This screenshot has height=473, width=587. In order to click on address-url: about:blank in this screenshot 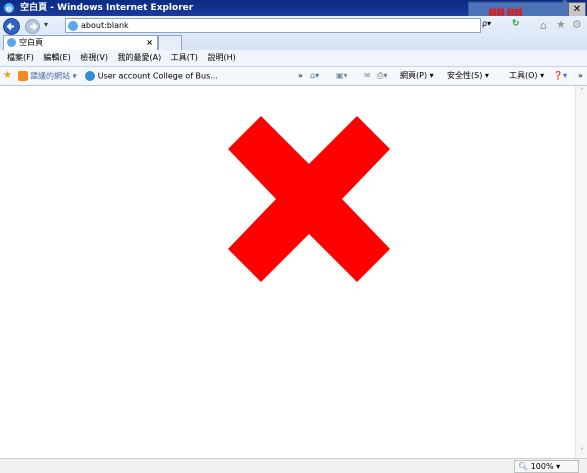, I will do `click(105, 25)`.